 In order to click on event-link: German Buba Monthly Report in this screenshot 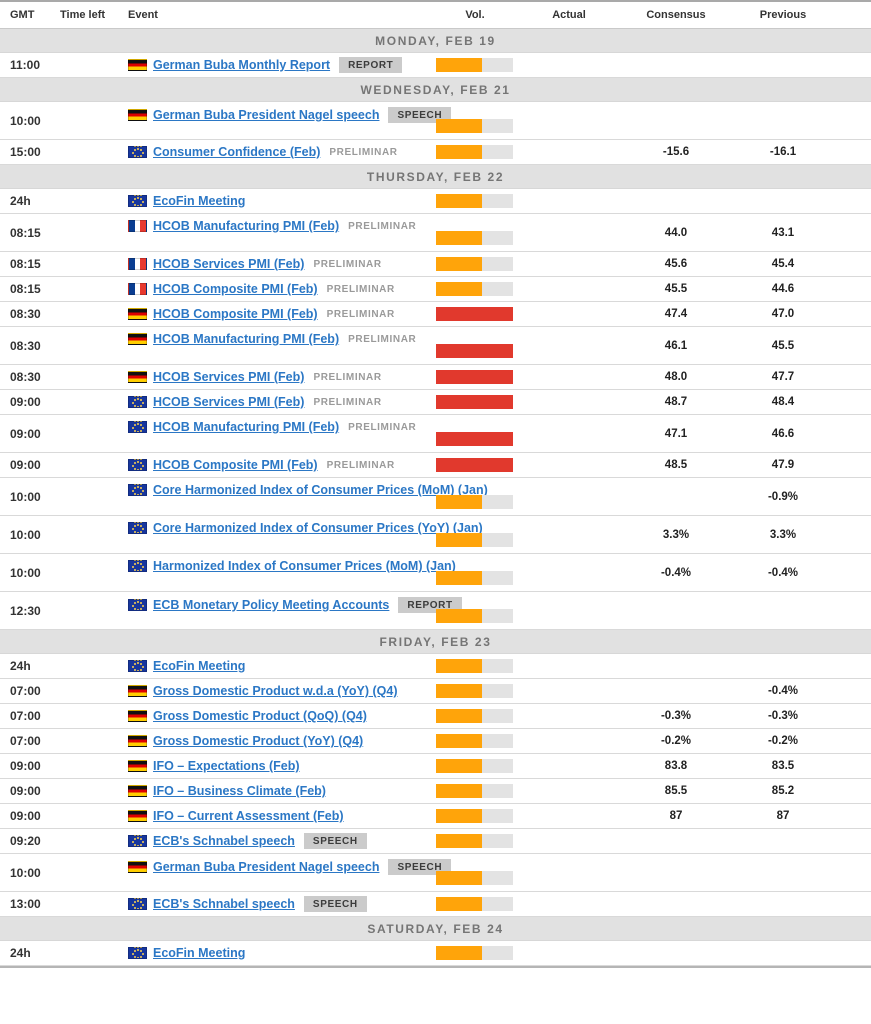, I will do `click(241, 65)`.